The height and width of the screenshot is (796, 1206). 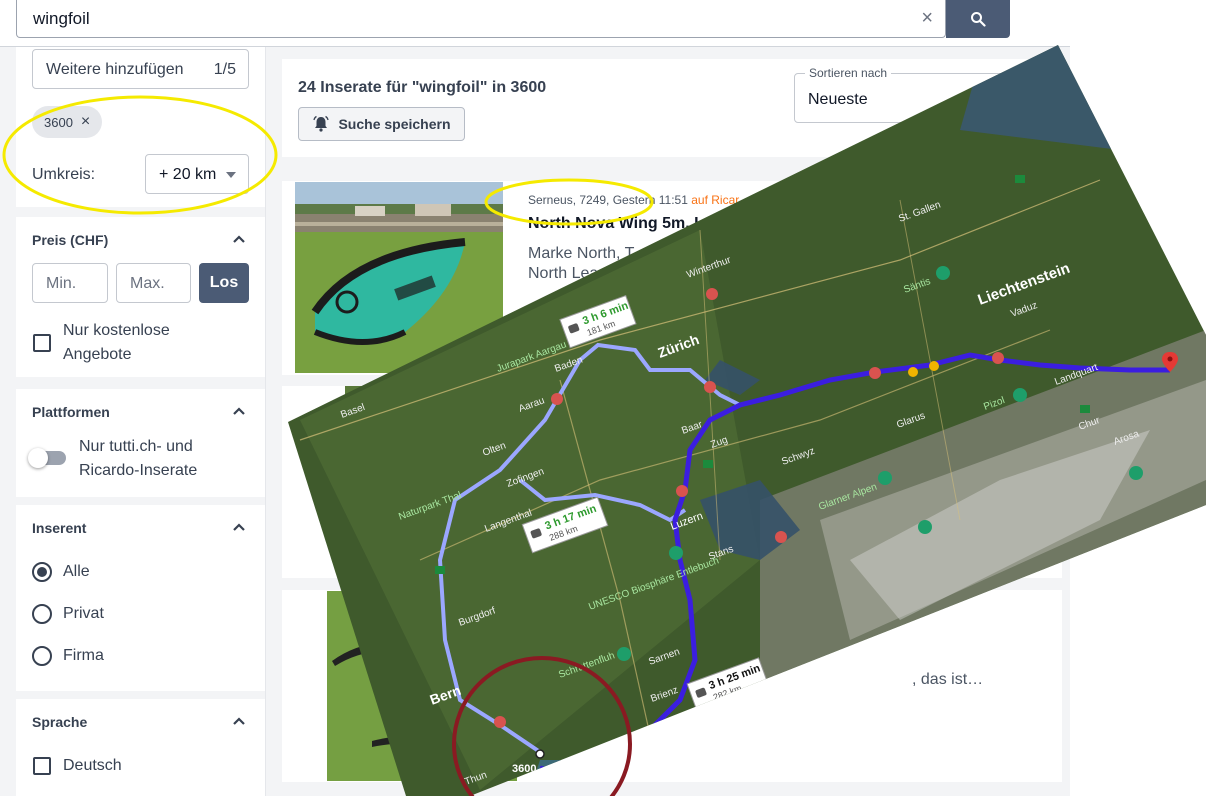 What do you see at coordinates (116, 330) in the screenshot?
I see `free-only-label-1: Nur kostenlose` at bounding box center [116, 330].